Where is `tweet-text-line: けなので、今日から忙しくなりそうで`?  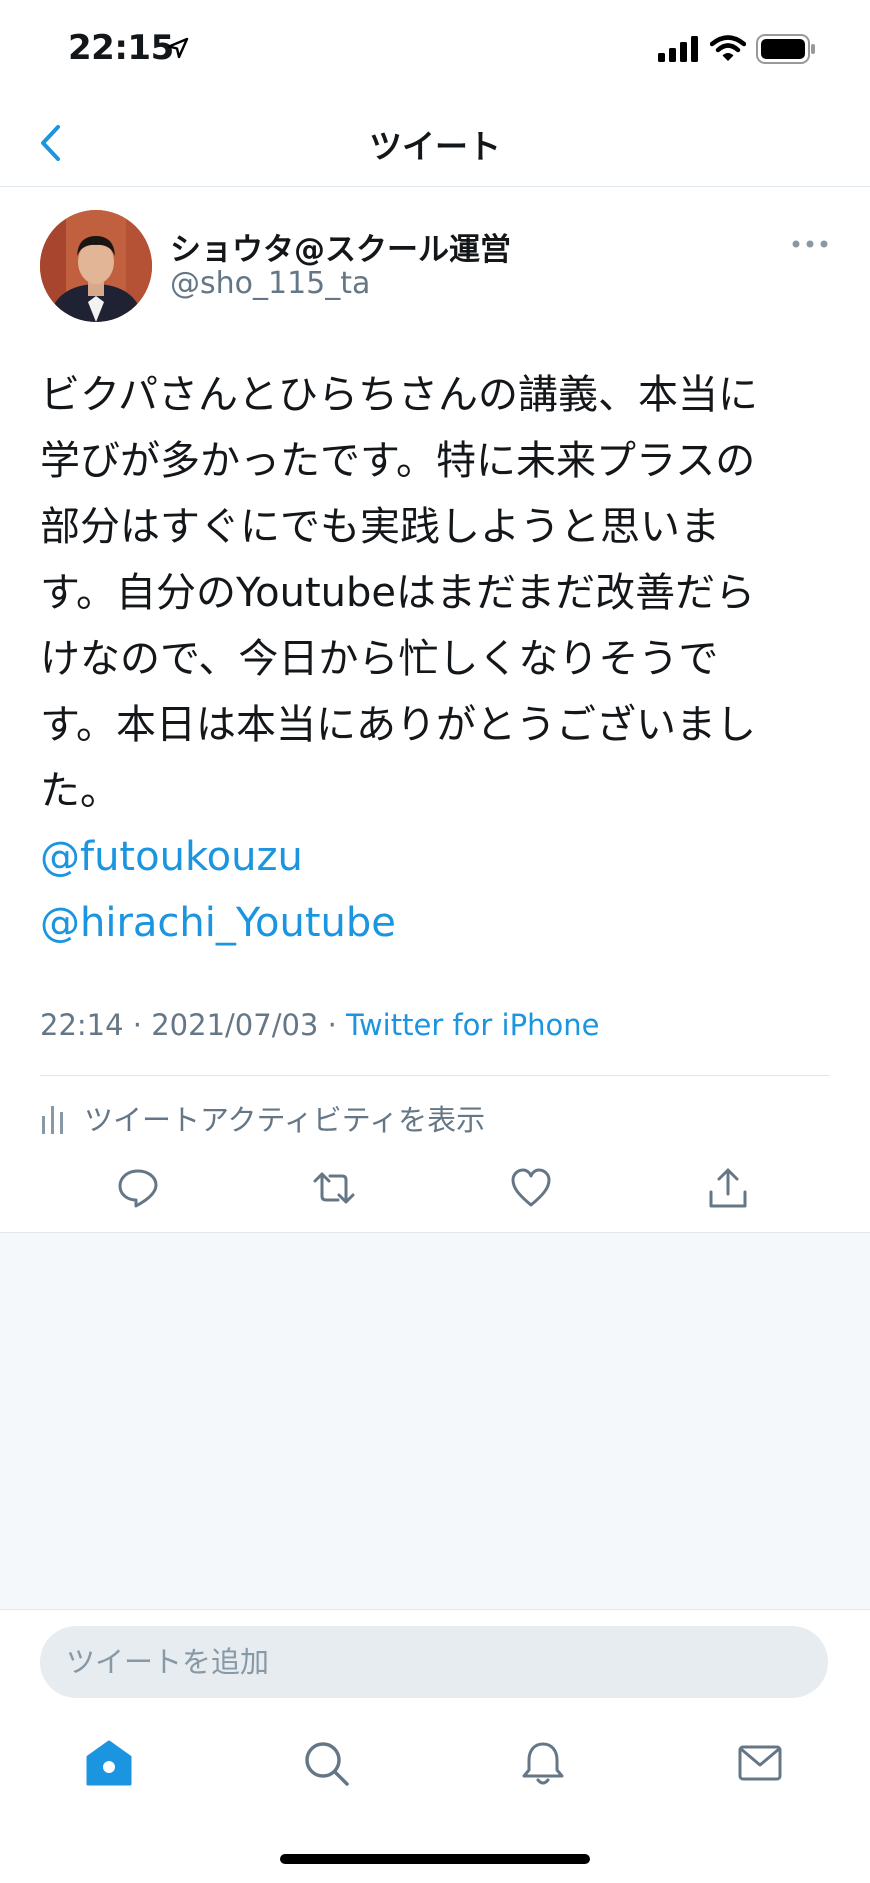 tweet-text-line: けなので、今日から忙しくなりそうで is located at coordinates (379, 659).